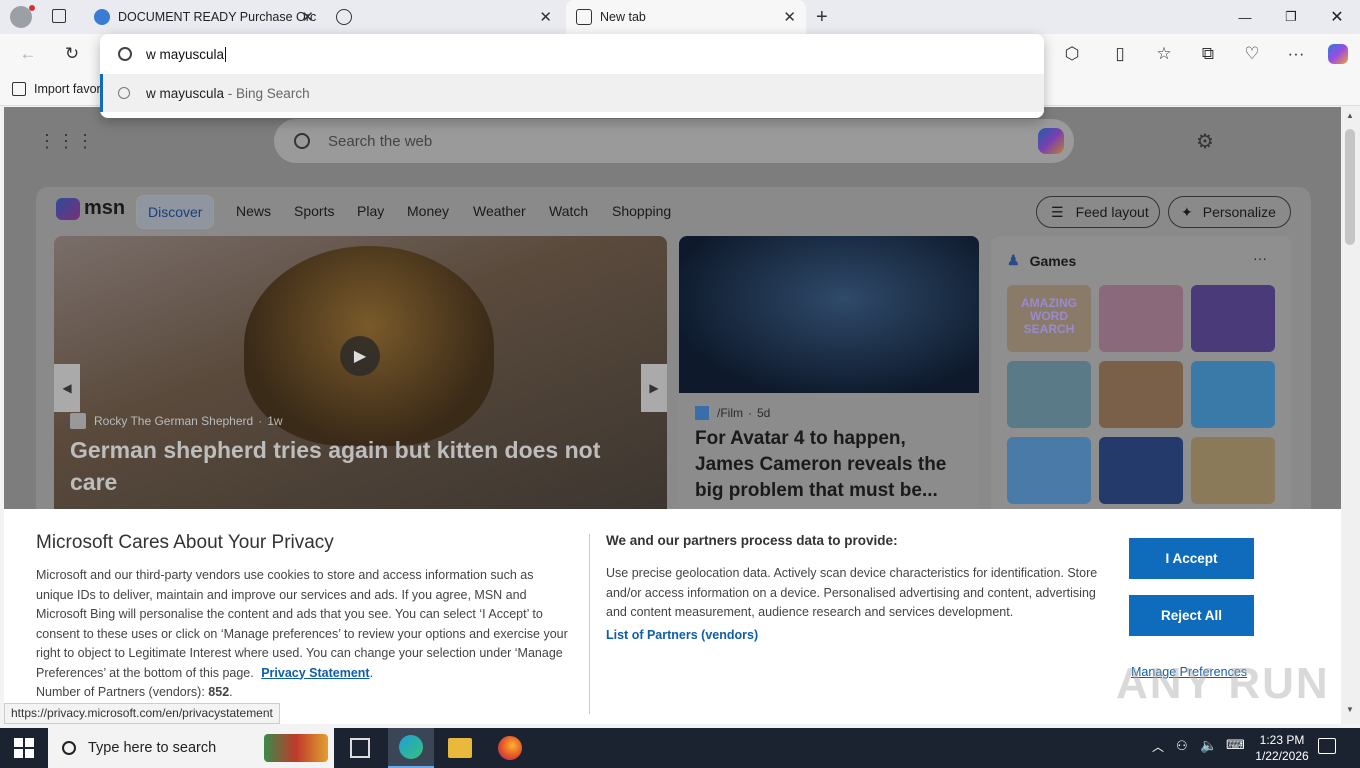 This screenshot has height=768, width=1360. What do you see at coordinates (19, 89) in the screenshot?
I see `import-icon` at bounding box center [19, 89].